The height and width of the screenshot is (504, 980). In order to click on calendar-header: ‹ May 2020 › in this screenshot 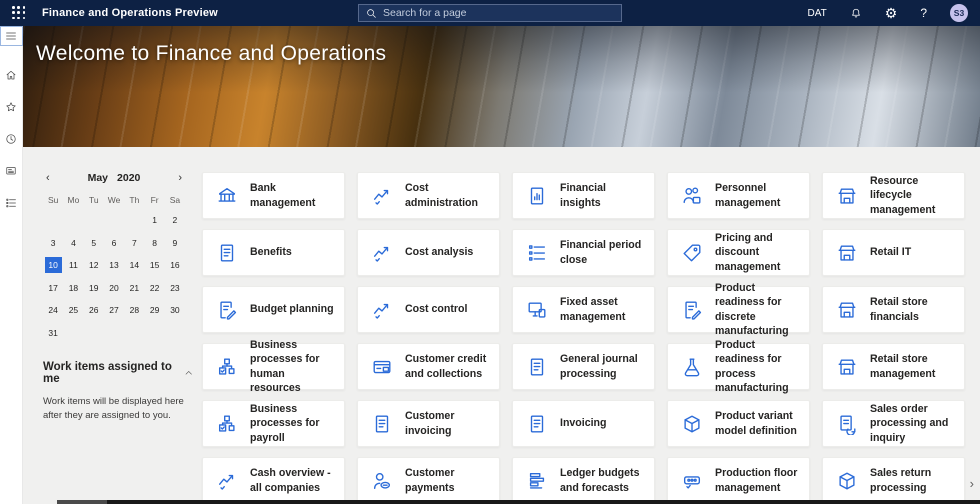, I will do `click(114, 178)`.